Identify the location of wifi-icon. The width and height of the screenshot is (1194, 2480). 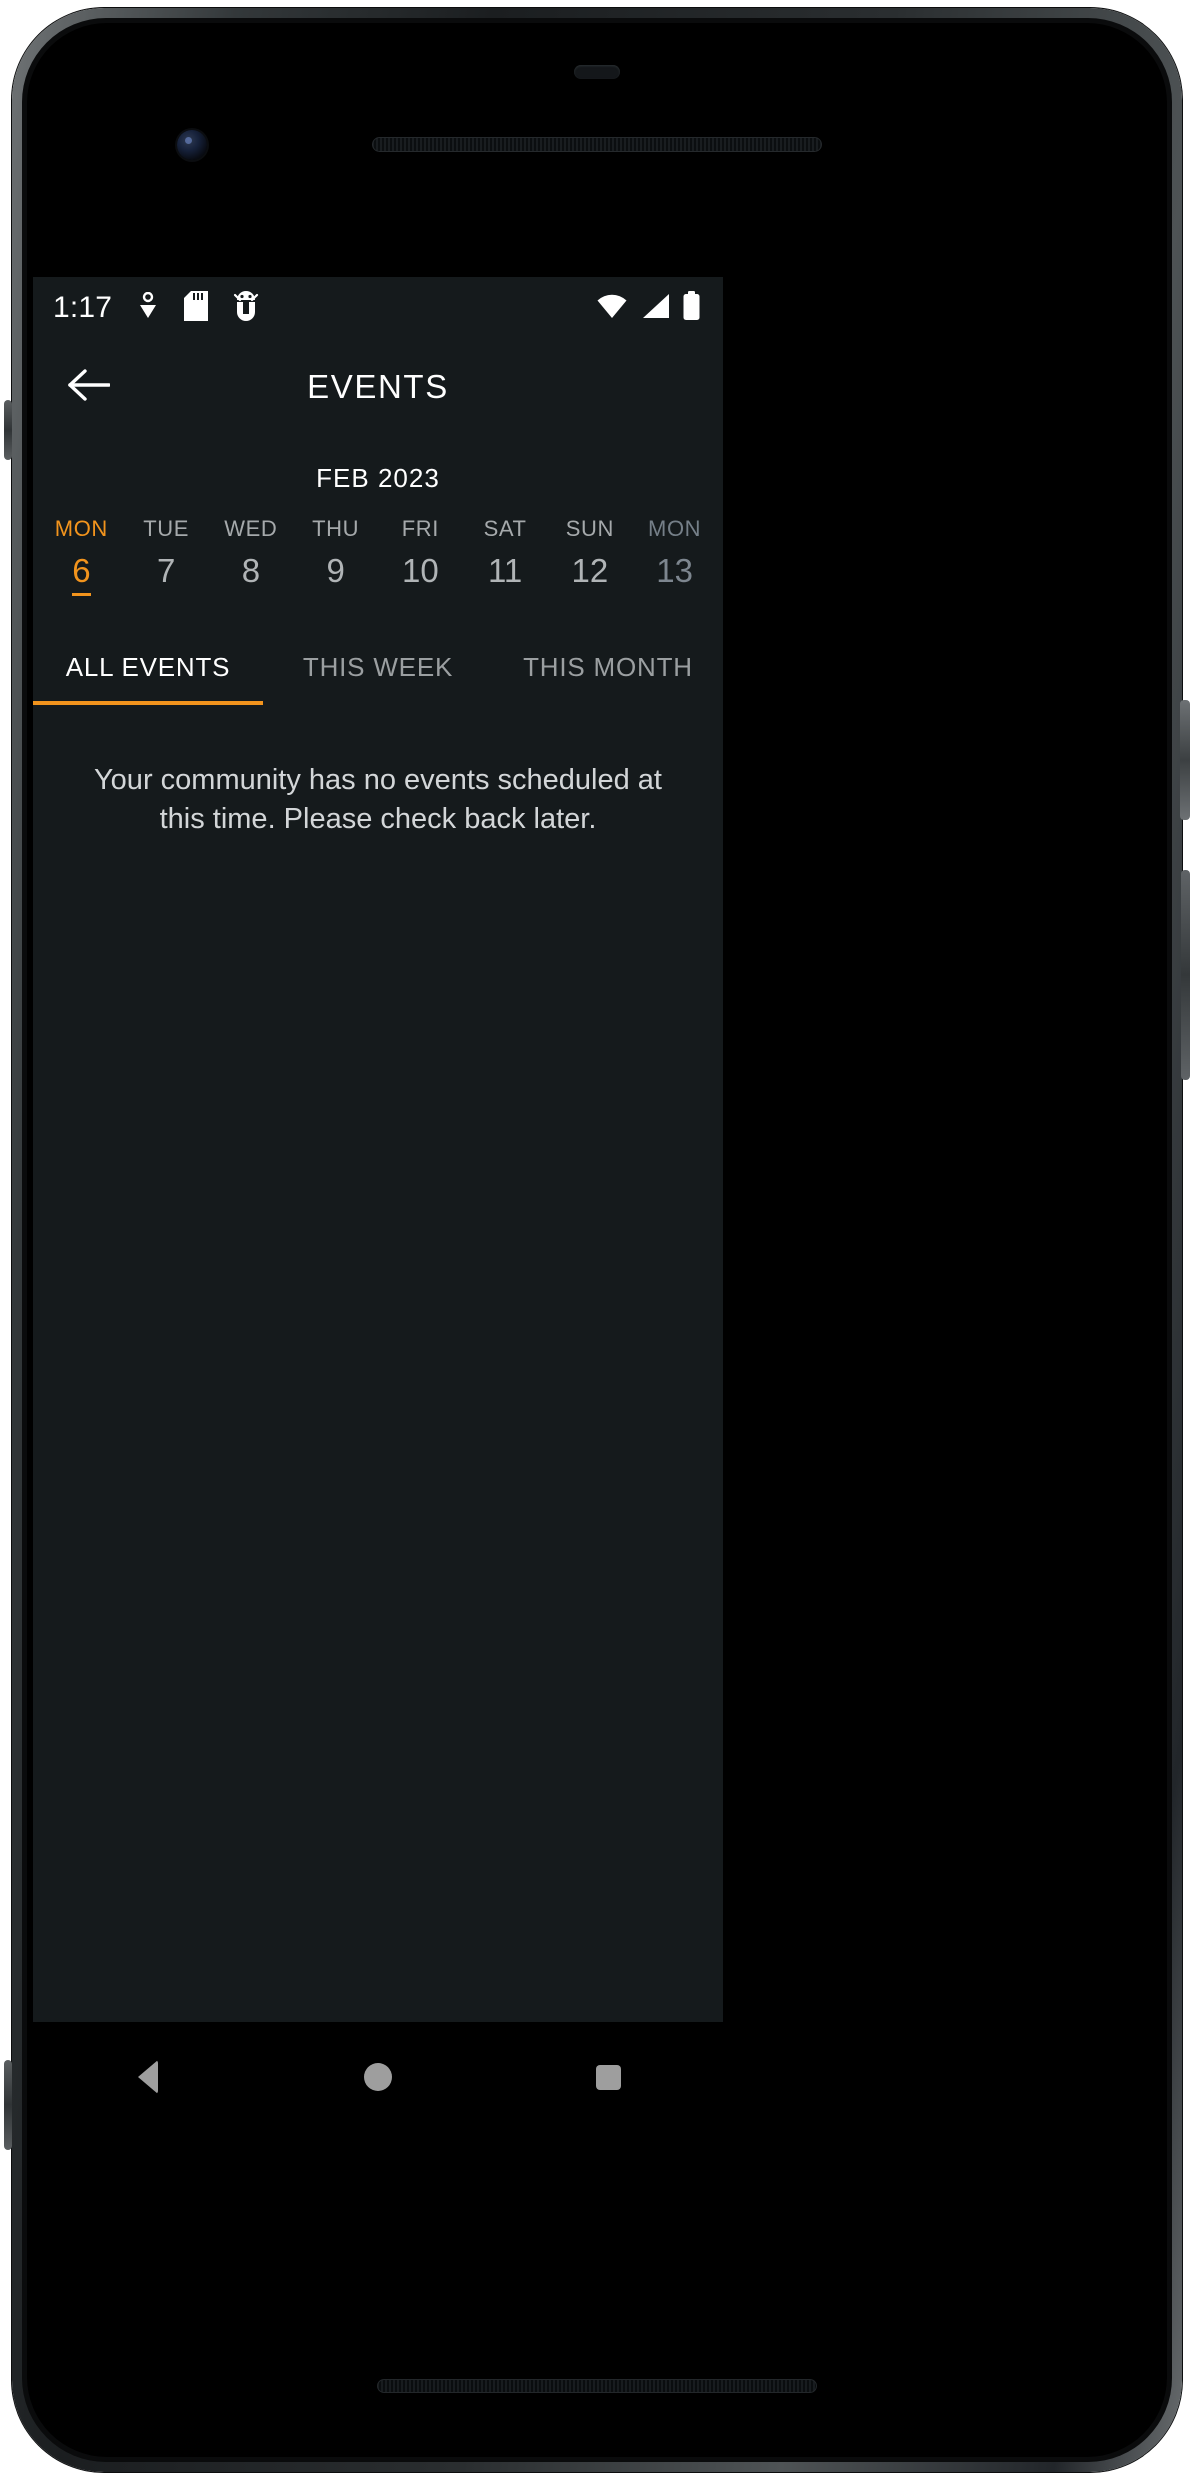
(612, 308).